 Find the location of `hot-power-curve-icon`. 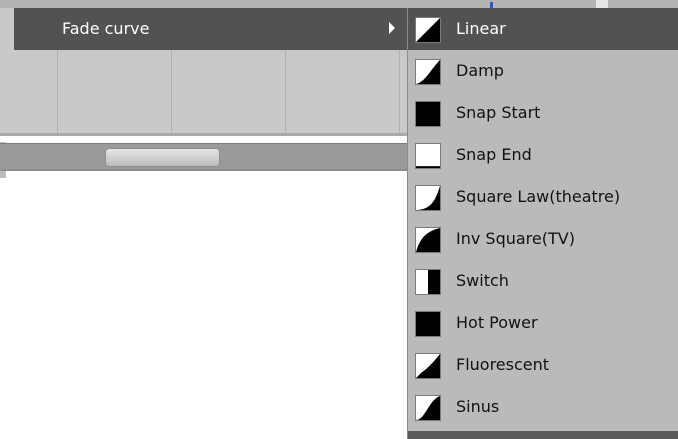

hot-power-curve-icon is located at coordinates (428, 324).